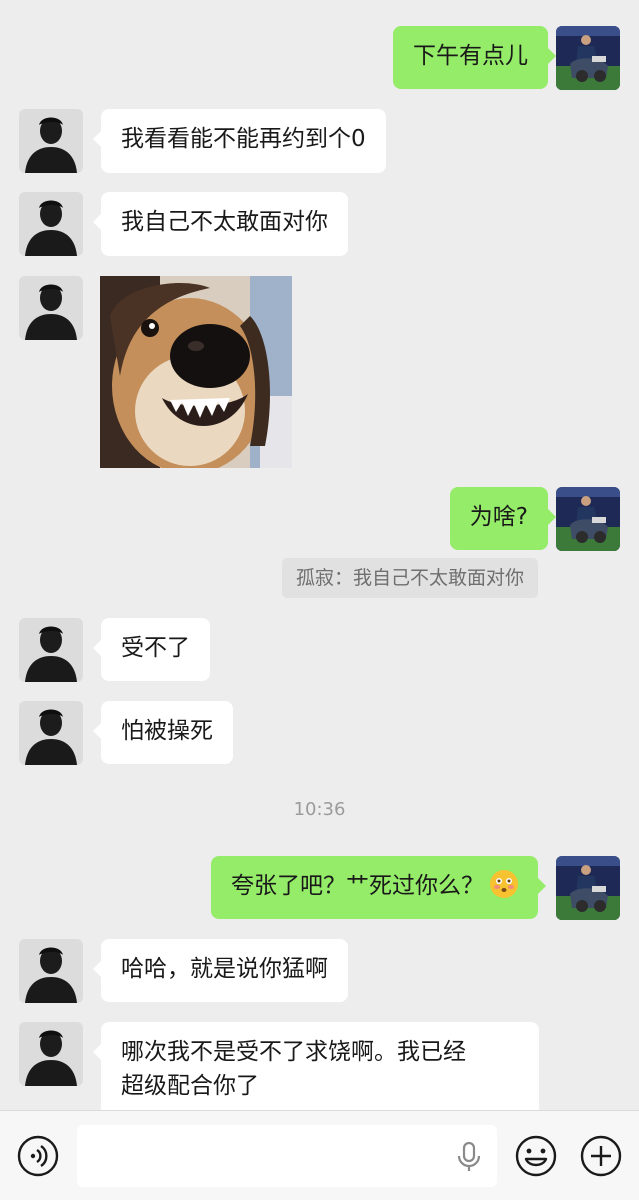  I want to click on message-text: 夸张了吧？艹死过你么？, so click(357, 886).